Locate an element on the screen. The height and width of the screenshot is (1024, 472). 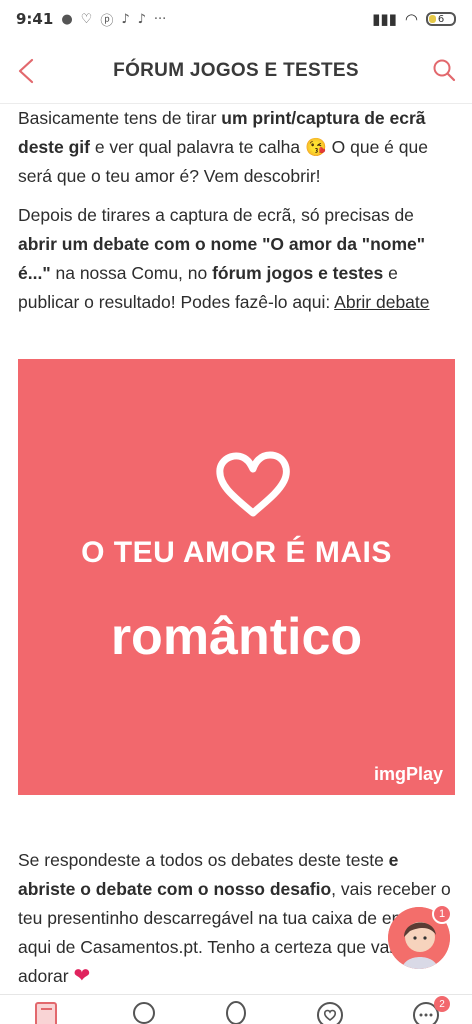
search-icon is located at coordinates (444, 70).